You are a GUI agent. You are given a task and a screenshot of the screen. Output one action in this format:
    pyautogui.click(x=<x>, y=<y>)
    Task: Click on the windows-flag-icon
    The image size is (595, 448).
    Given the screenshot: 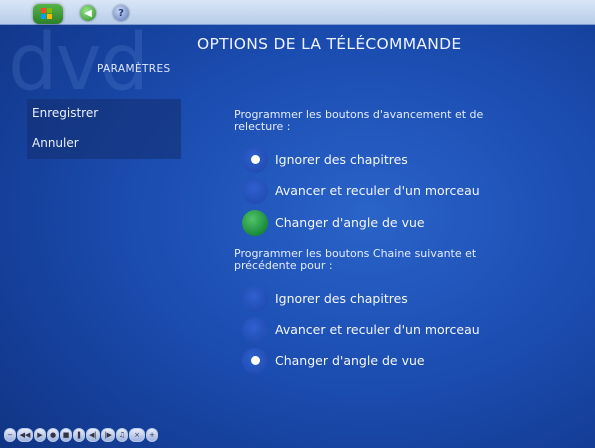 What is the action you would take?
    pyautogui.click(x=48, y=14)
    